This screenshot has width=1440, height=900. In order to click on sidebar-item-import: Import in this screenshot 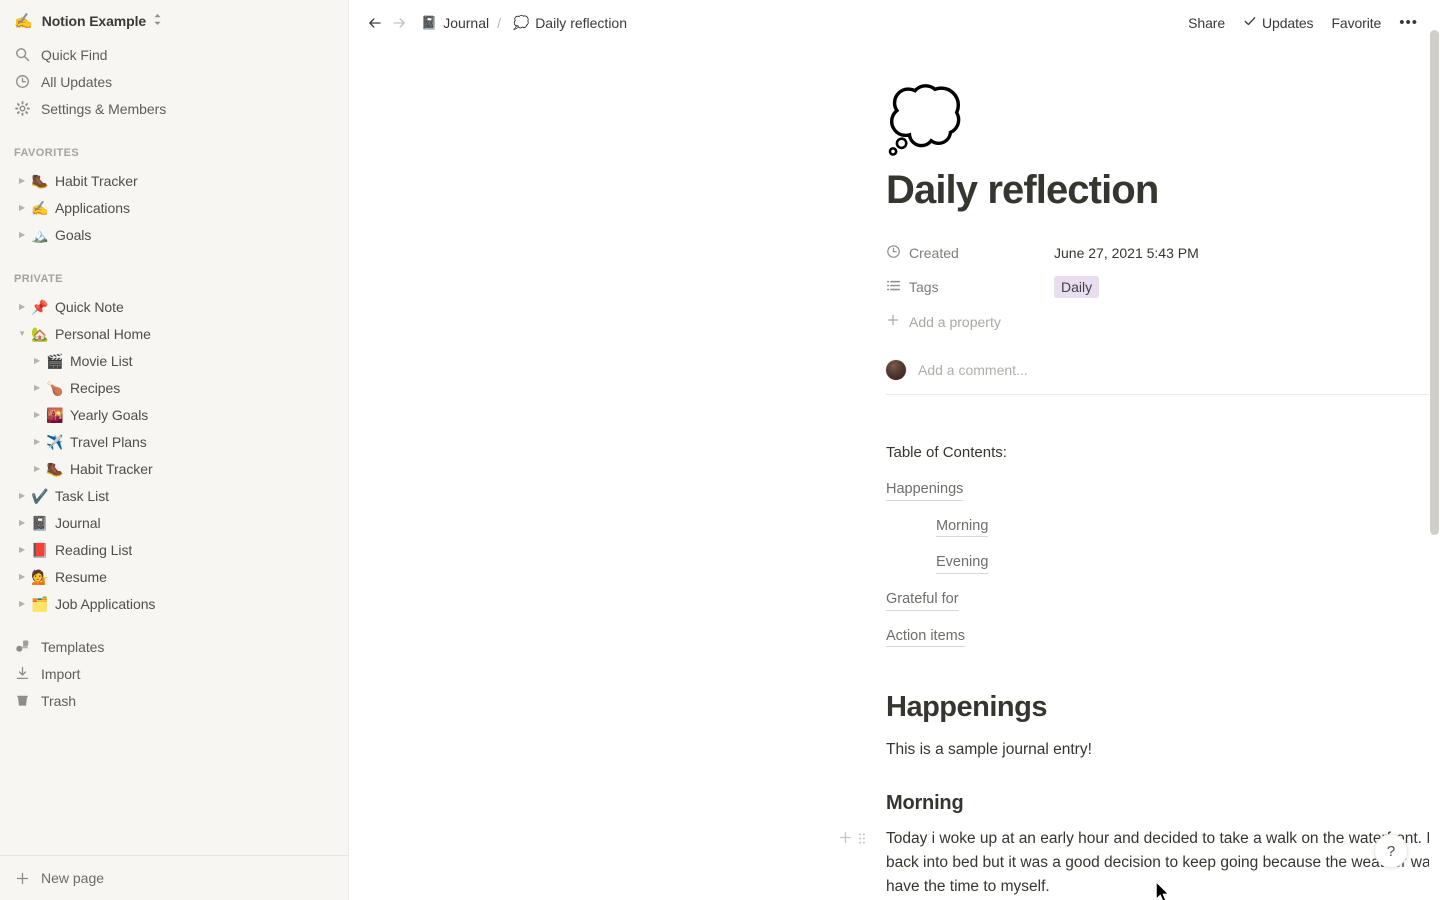, I will do `click(174, 673)`.